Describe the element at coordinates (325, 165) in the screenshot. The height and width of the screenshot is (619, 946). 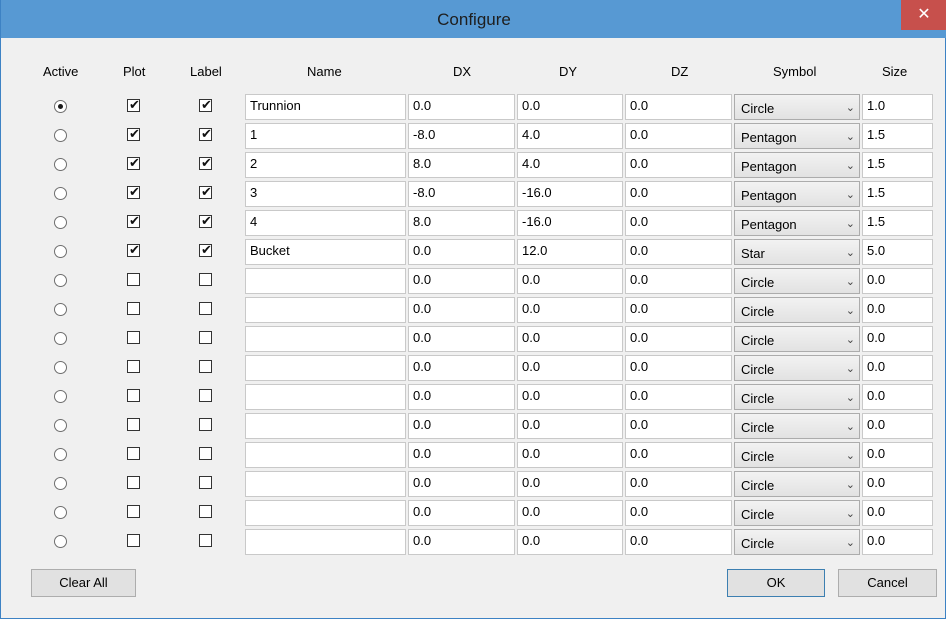
I see `name-field: 2` at that location.